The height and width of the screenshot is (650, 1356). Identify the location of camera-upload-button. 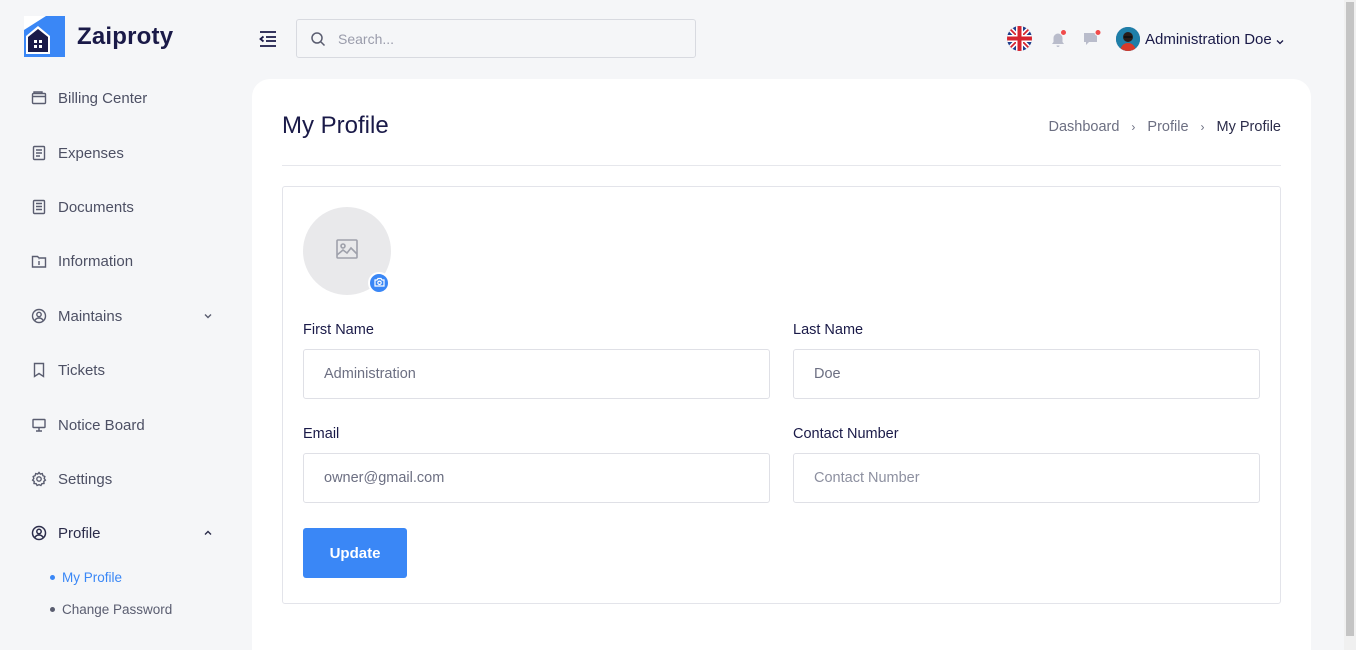
(379, 283).